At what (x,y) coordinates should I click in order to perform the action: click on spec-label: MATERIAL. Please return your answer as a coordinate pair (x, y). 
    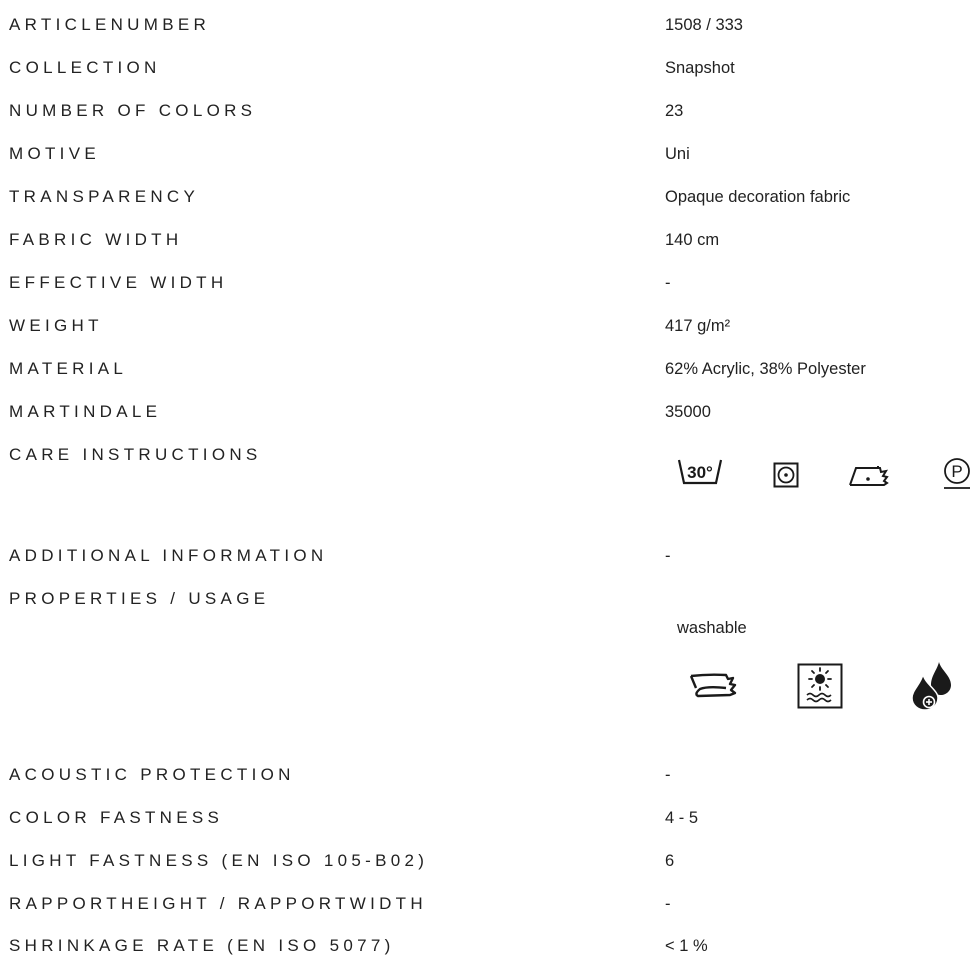
    Looking at the image, I should click on (68, 368).